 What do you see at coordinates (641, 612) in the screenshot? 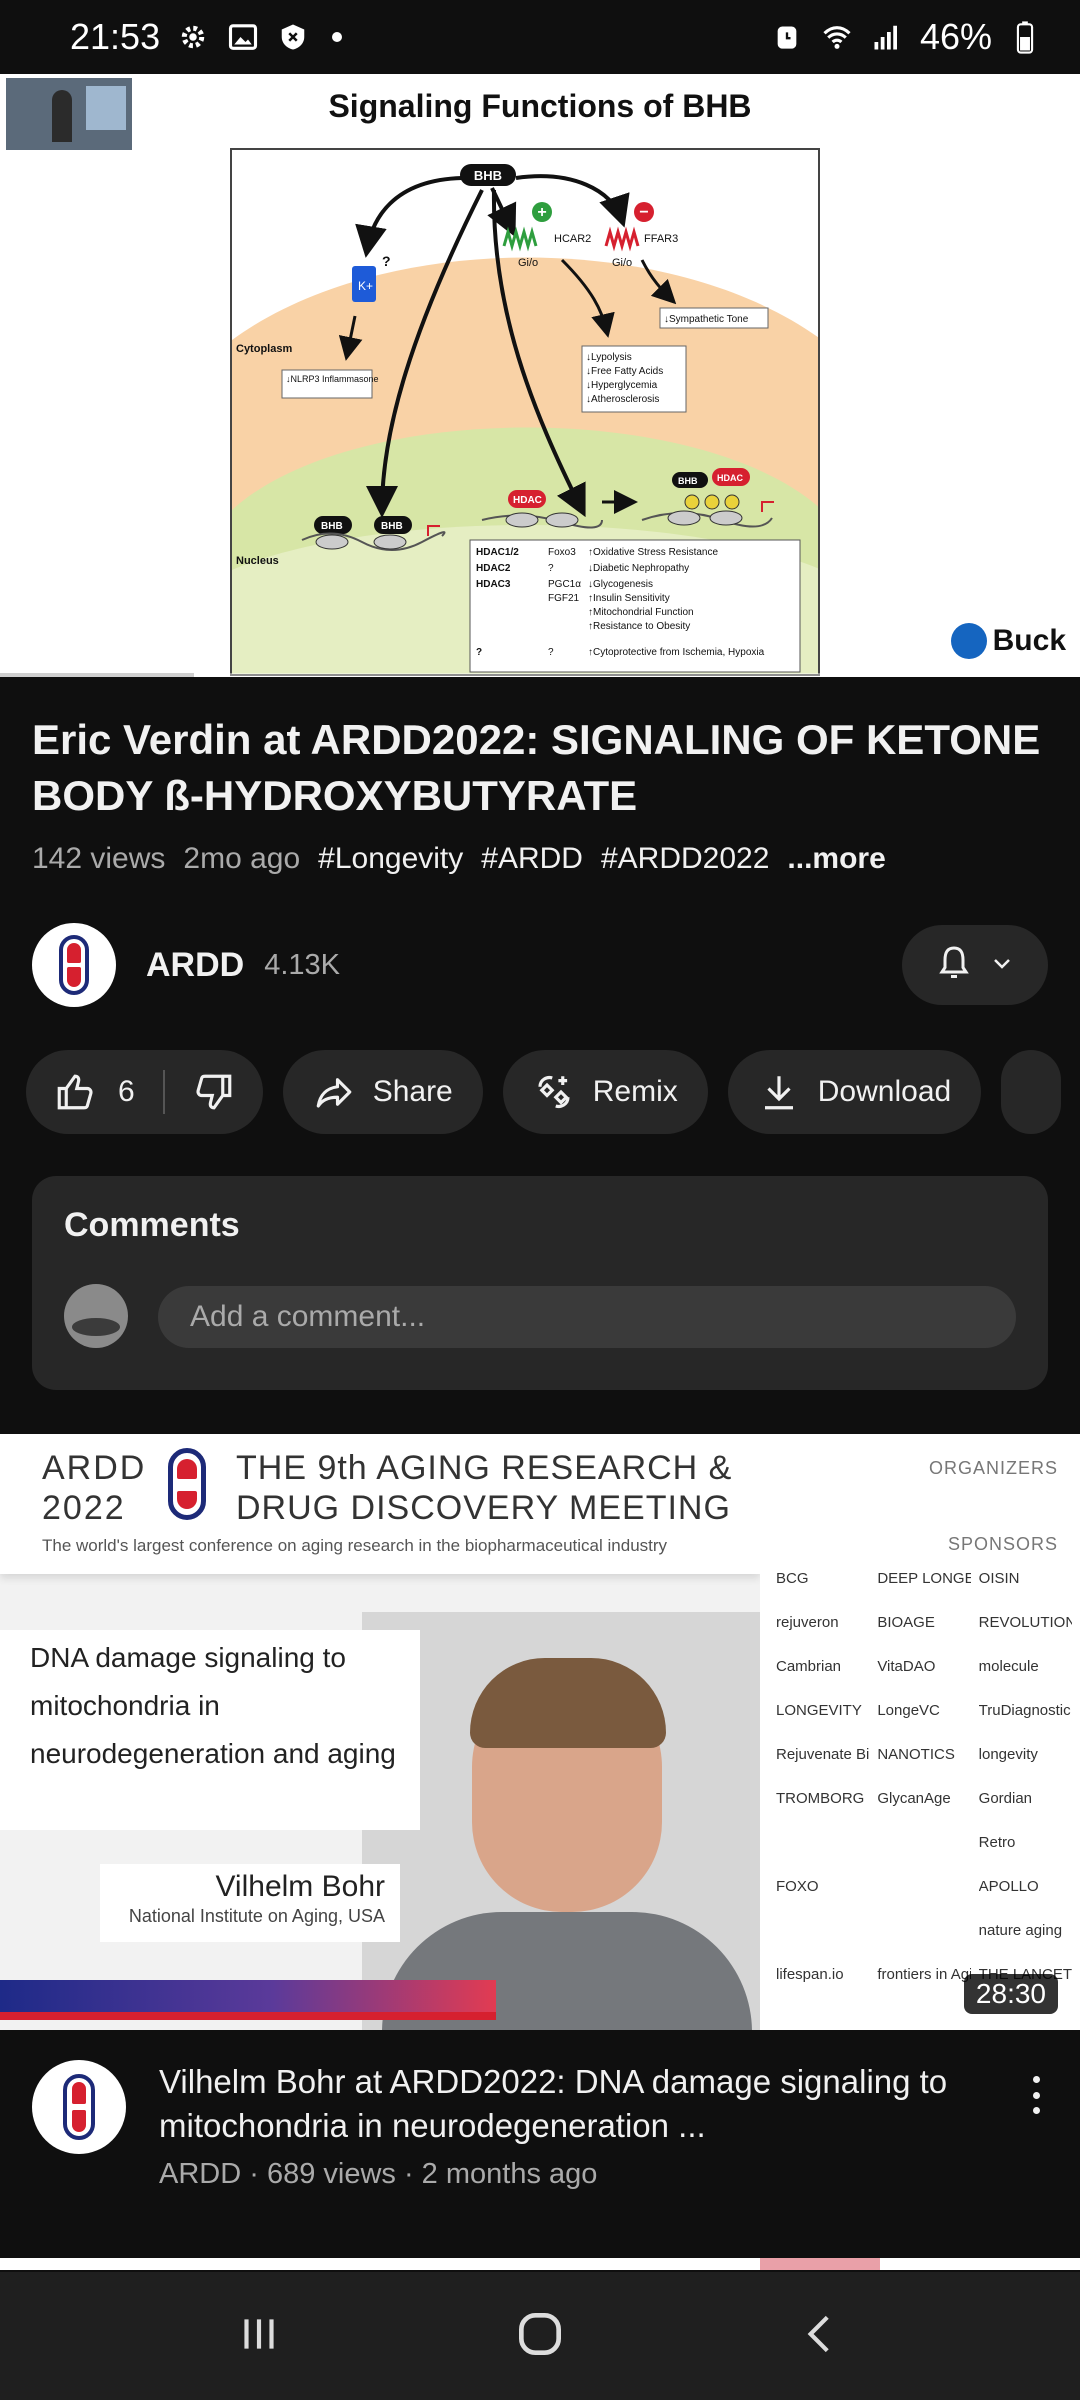
I see `hdac-row-effect: ↑Mitochondrial Function` at bounding box center [641, 612].